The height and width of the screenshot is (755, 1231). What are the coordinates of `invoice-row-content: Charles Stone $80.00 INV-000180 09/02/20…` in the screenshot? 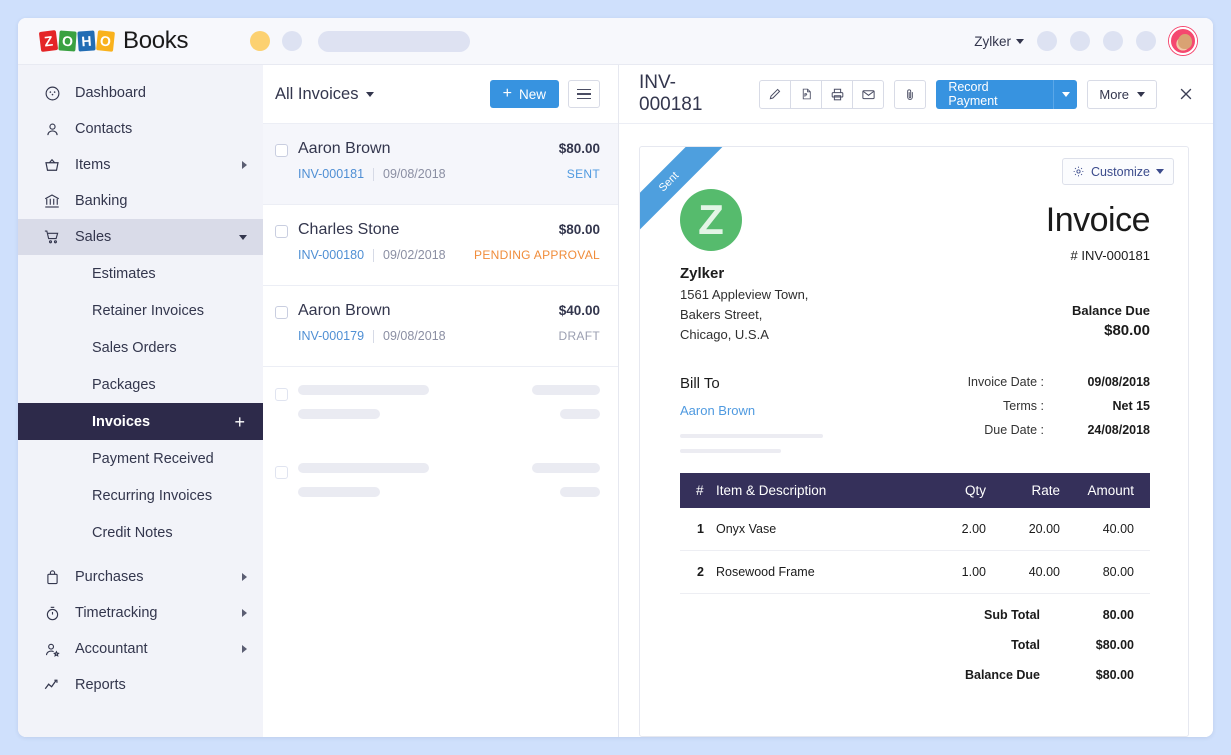 It's located at (449, 246).